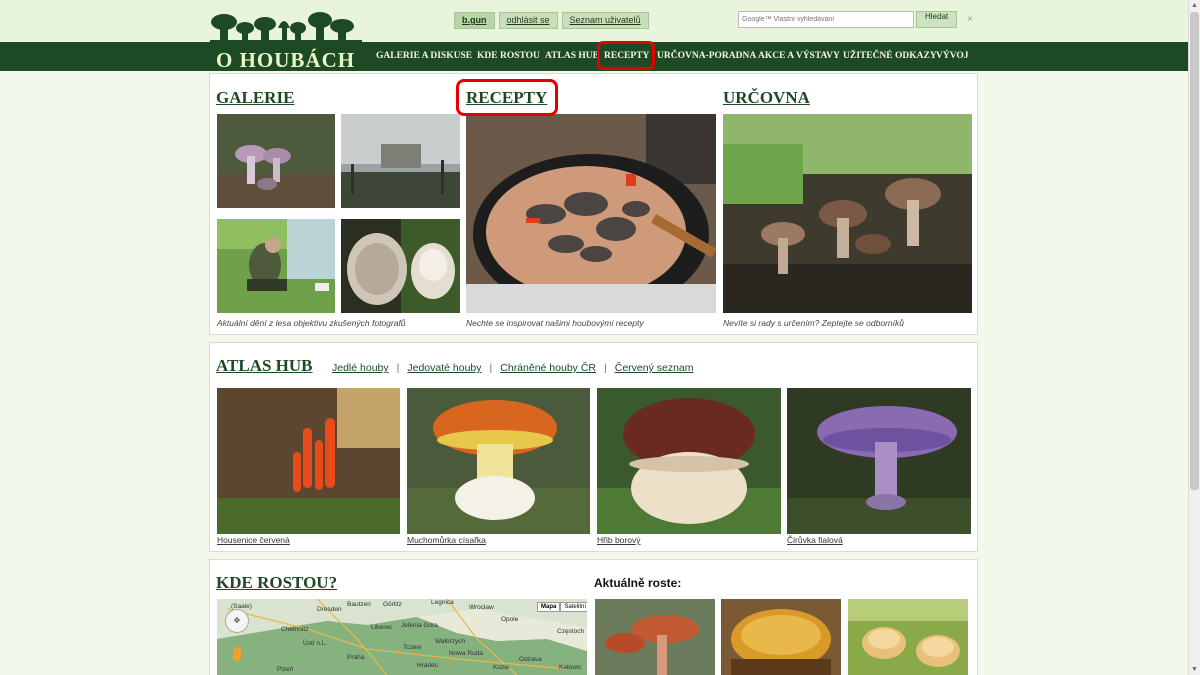  What do you see at coordinates (329, 609) in the screenshot?
I see `map-label: Dresden` at bounding box center [329, 609].